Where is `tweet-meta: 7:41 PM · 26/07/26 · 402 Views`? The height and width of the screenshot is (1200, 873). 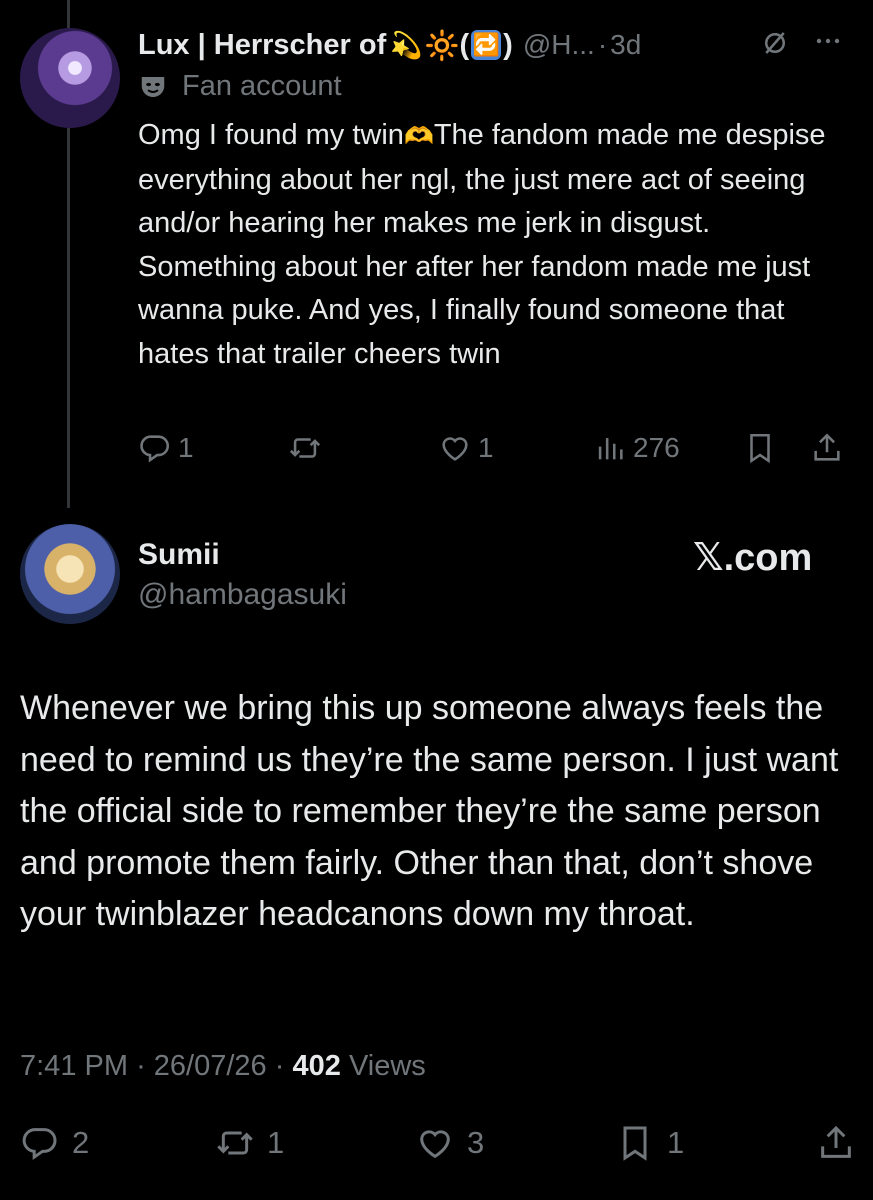 tweet-meta: 7:41 PM · 26/07/26 · 402 Views is located at coordinates (223, 1066).